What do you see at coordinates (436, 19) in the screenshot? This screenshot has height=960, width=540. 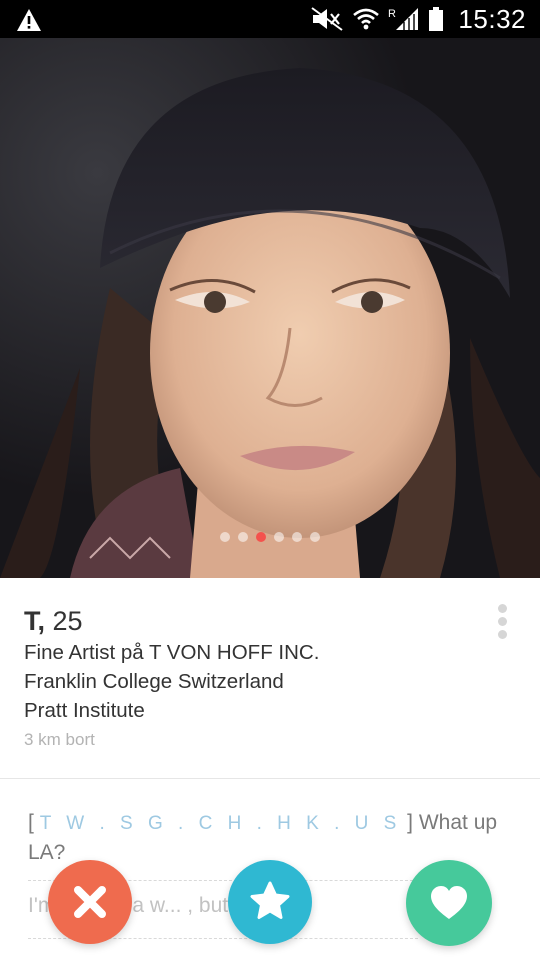 I see `battery-icon` at bounding box center [436, 19].